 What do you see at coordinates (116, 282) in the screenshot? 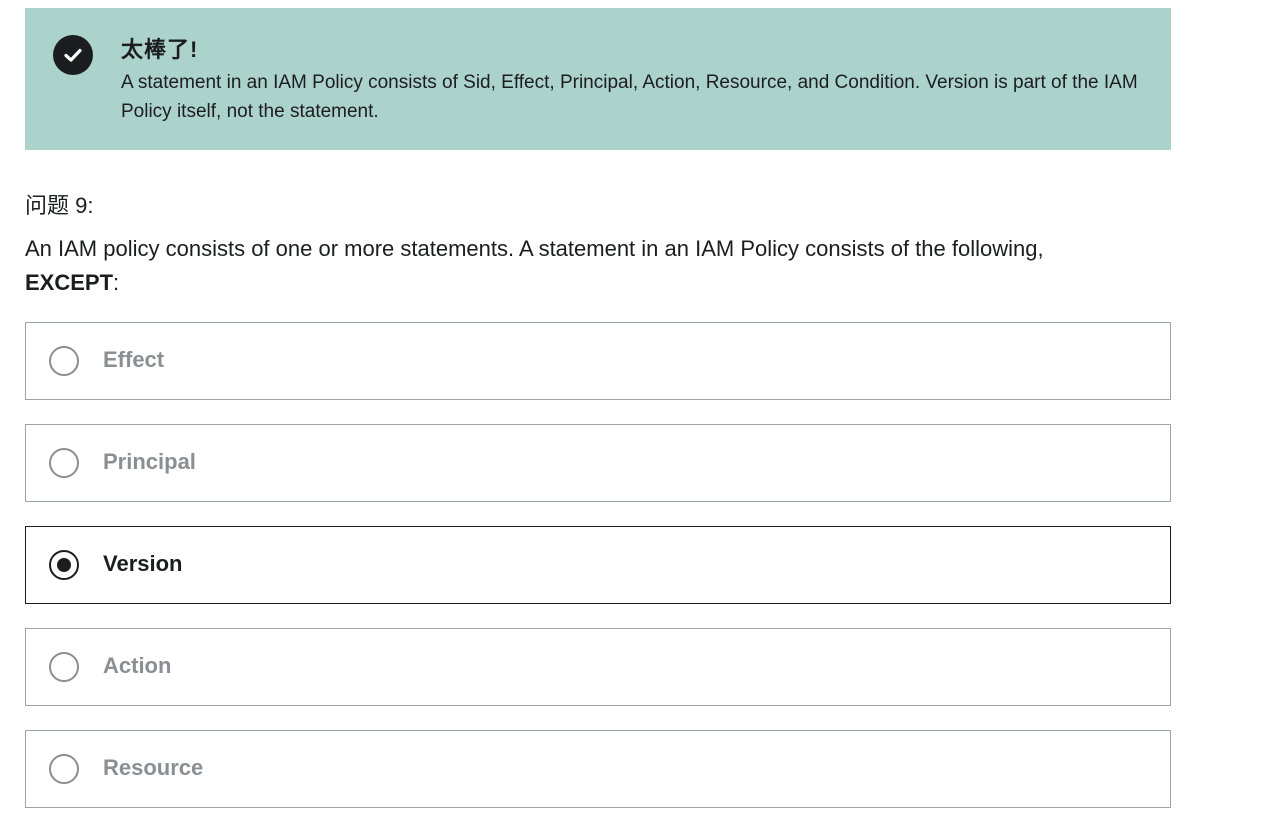
I see `question-suffix: :` at bounding box center [116, 282].